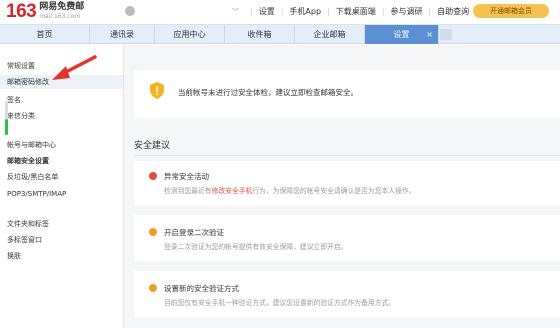 Image resolution: width=560 pixels, height=328 pixels. Describe the element at coordinates (21, 11) in the screenshot. I see `logo-number: 163` at that location.